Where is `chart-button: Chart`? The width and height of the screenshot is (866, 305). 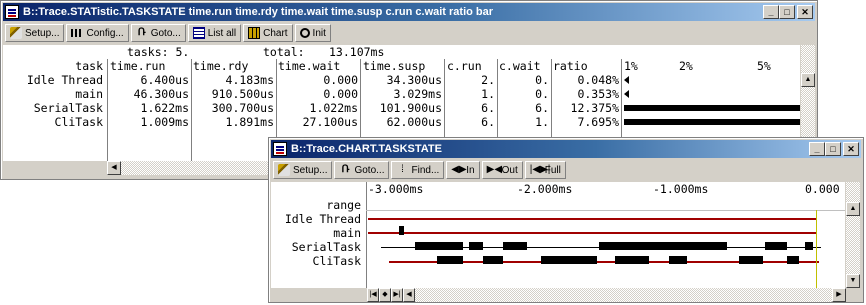
chart-button: Chart is located at coordinates (268, 33).